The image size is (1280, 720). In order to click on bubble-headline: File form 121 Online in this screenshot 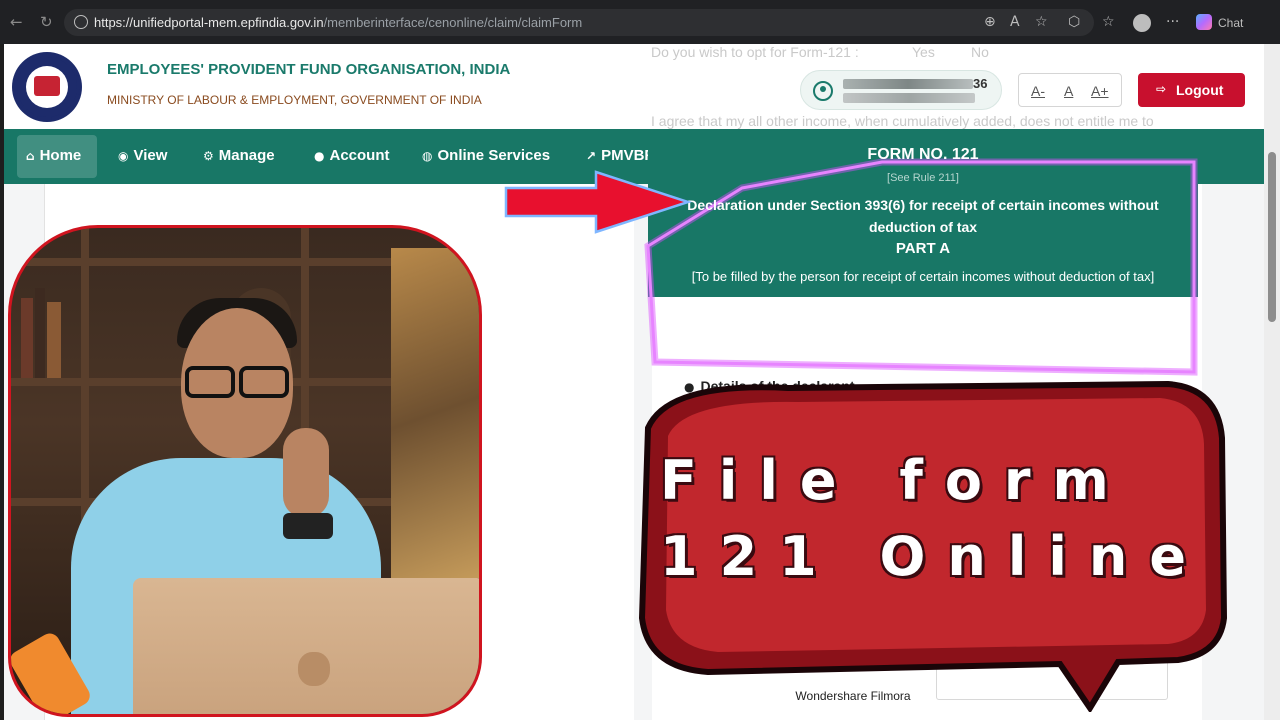, I will do `click(940, 519)`.